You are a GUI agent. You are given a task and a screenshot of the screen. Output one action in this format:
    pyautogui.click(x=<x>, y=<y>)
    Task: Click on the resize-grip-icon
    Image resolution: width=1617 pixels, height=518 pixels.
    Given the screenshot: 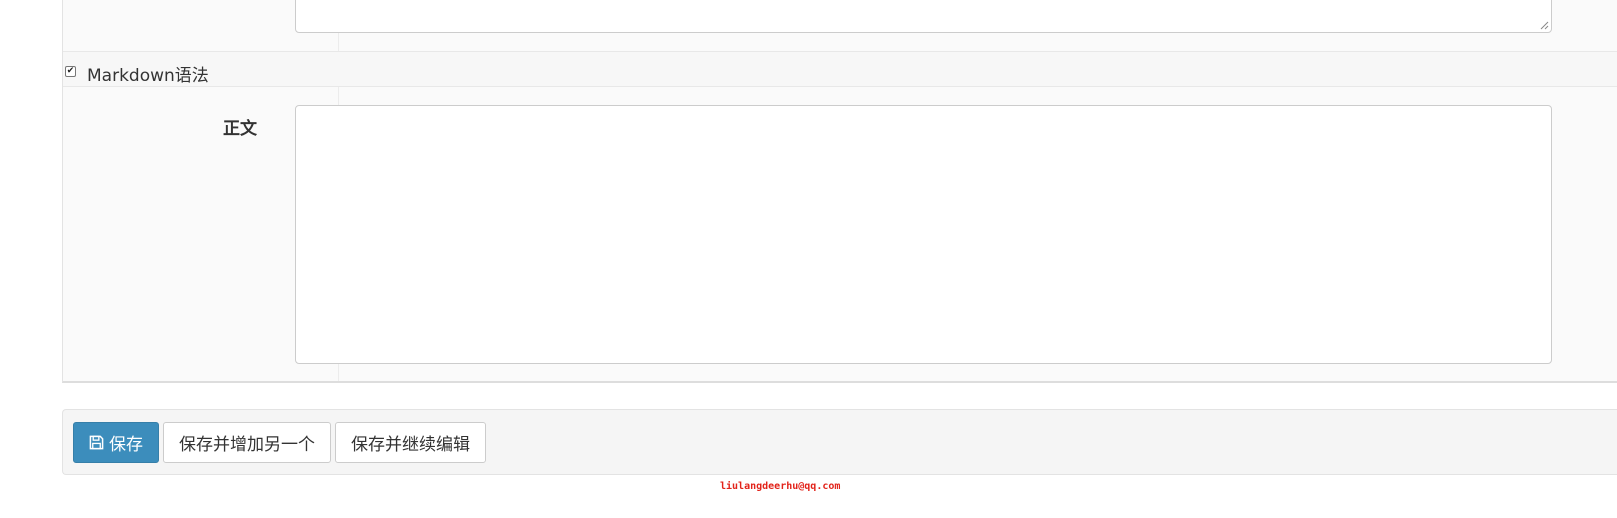 What is the action you would take?
    pyautogui.click(x=1544, y=25)
    